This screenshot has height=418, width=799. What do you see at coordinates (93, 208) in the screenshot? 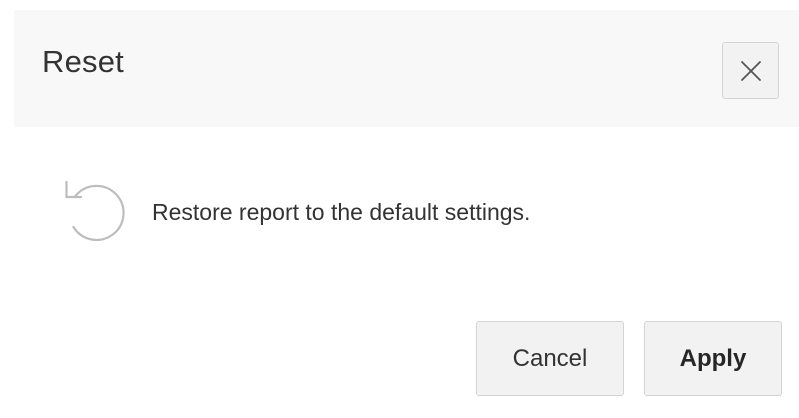
I see `reset-icon` at bounding box center [93, 208].